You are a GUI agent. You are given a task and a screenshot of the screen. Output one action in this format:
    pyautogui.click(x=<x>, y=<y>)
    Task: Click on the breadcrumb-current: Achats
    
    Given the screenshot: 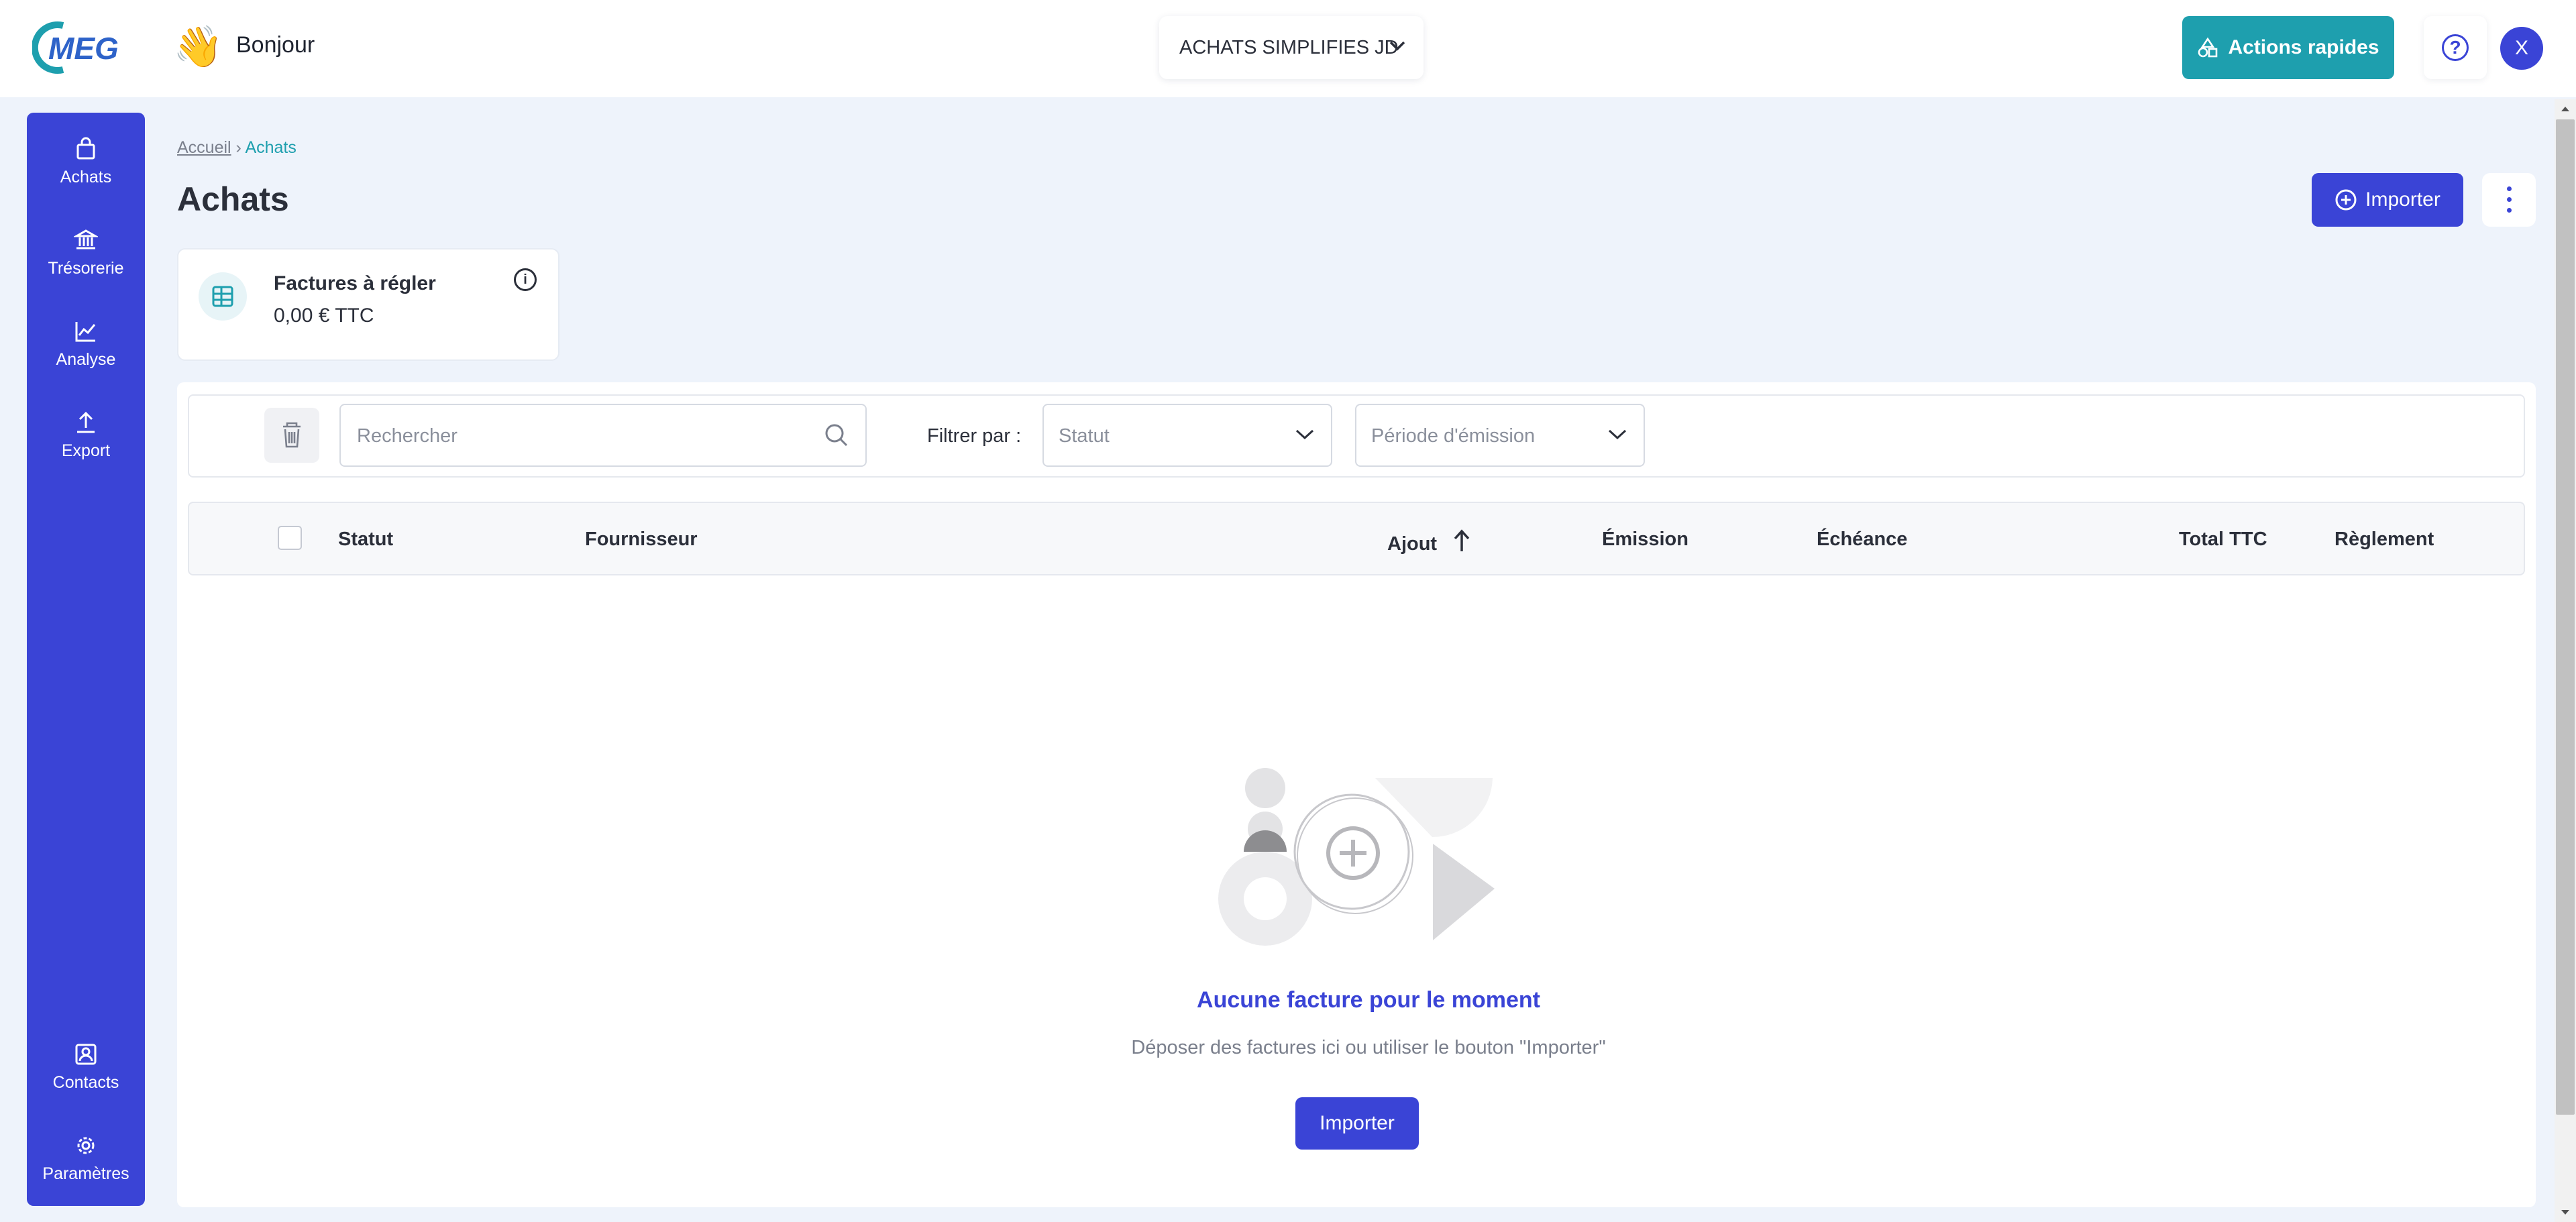 What is the action you would take?
    pyautogui.click(x=271, y=147)
    